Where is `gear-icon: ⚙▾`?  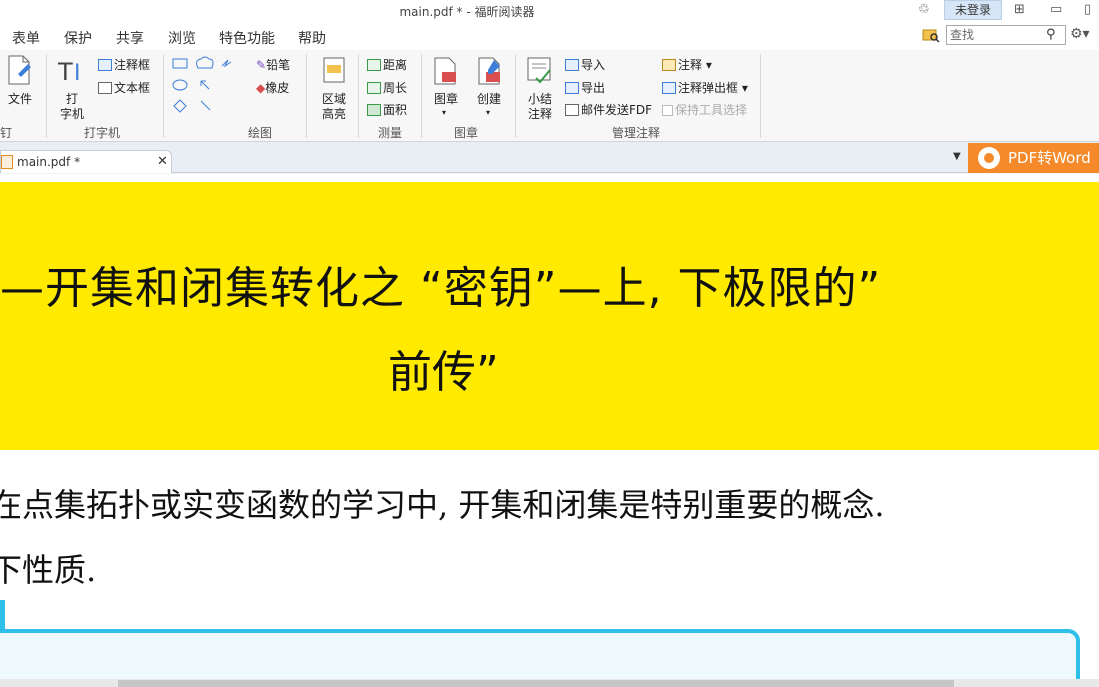 gear-icon: ⚙▾ is located at coordinates (1080, 34).